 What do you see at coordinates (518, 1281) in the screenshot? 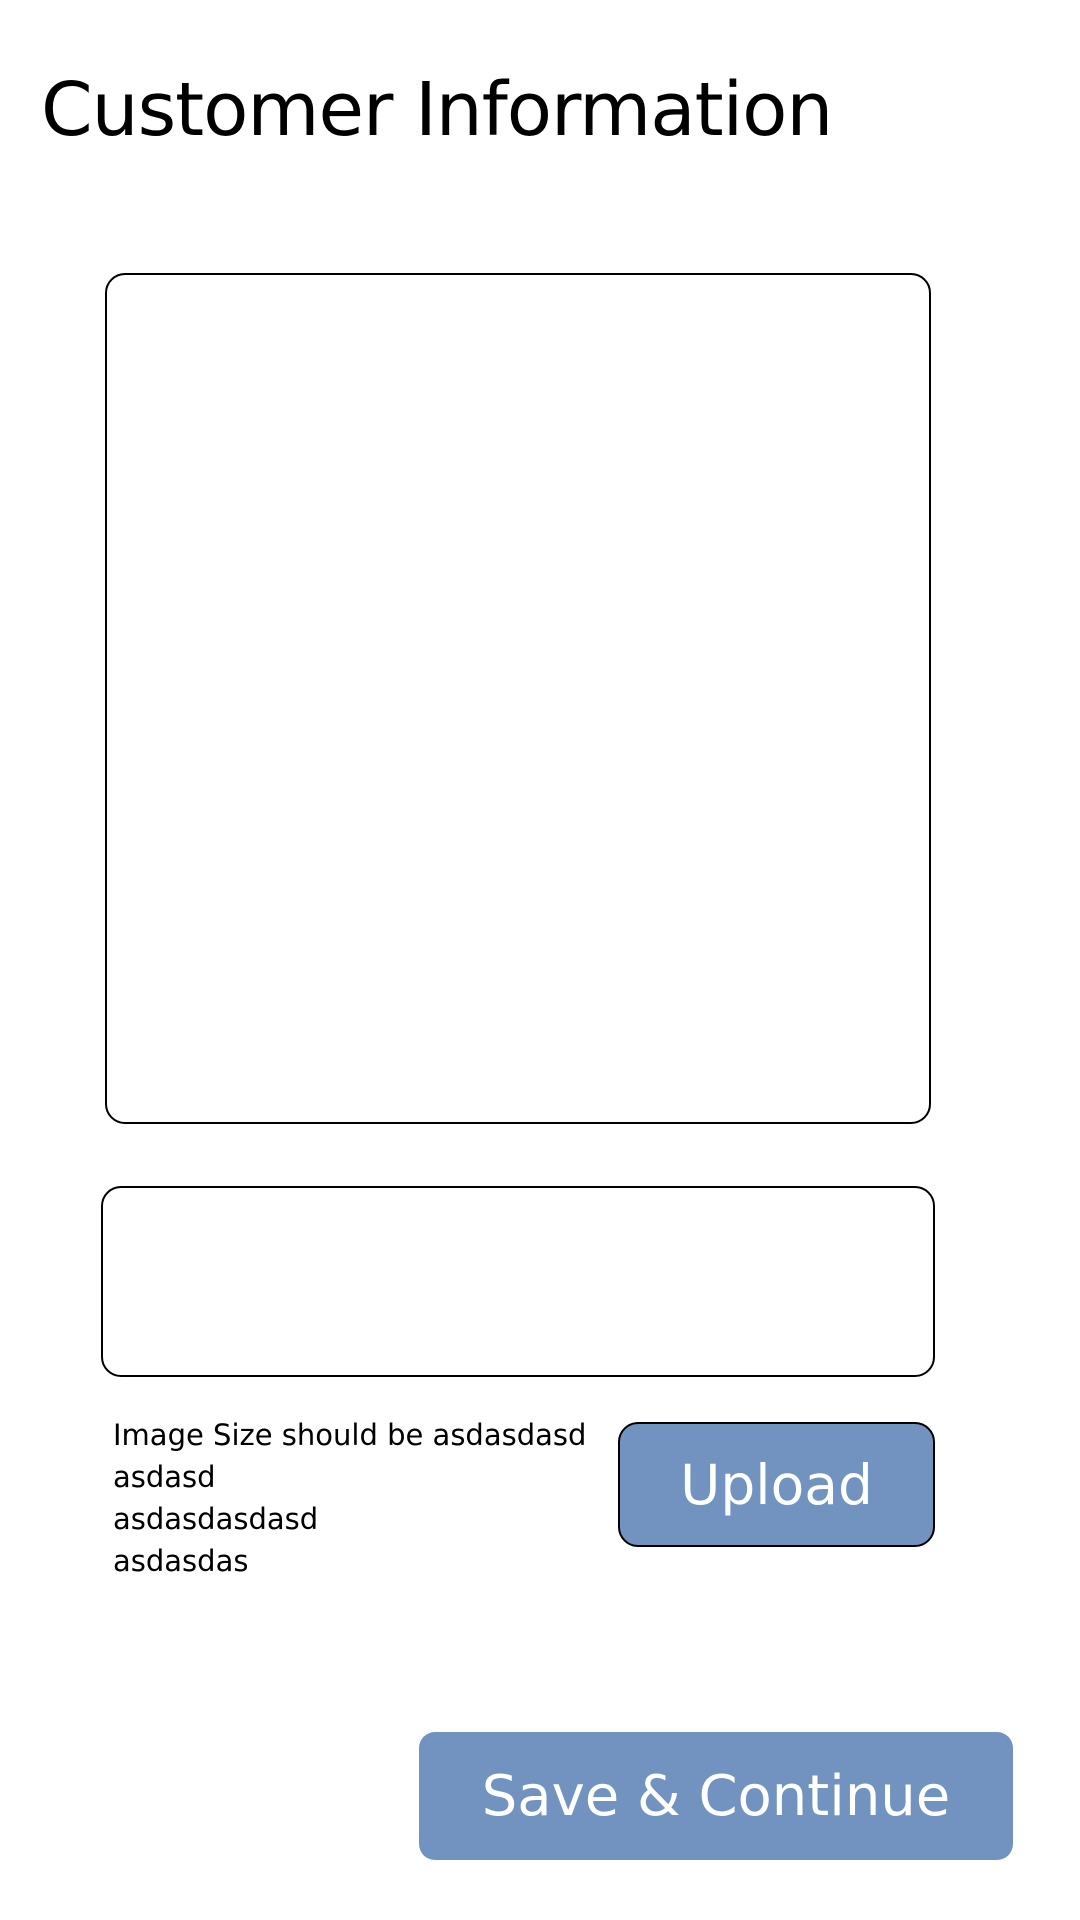
I see `file-path-field` at bounding box center [518, 1281].